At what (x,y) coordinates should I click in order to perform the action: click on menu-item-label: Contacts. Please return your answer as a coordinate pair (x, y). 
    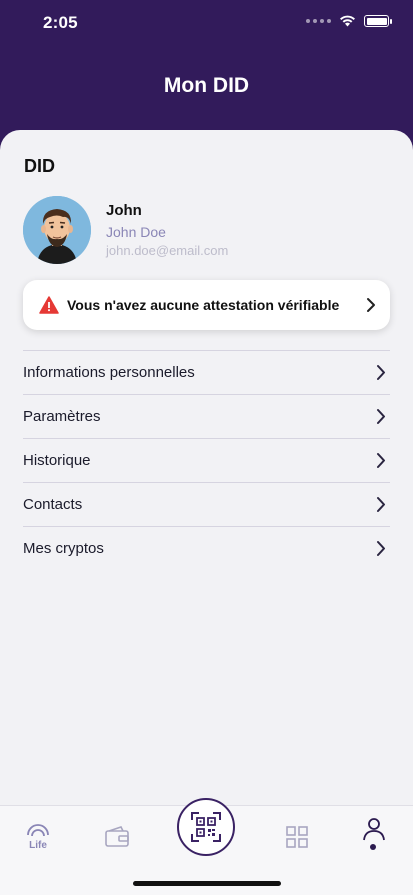
    Looking at the image, I should click on (53, 504).